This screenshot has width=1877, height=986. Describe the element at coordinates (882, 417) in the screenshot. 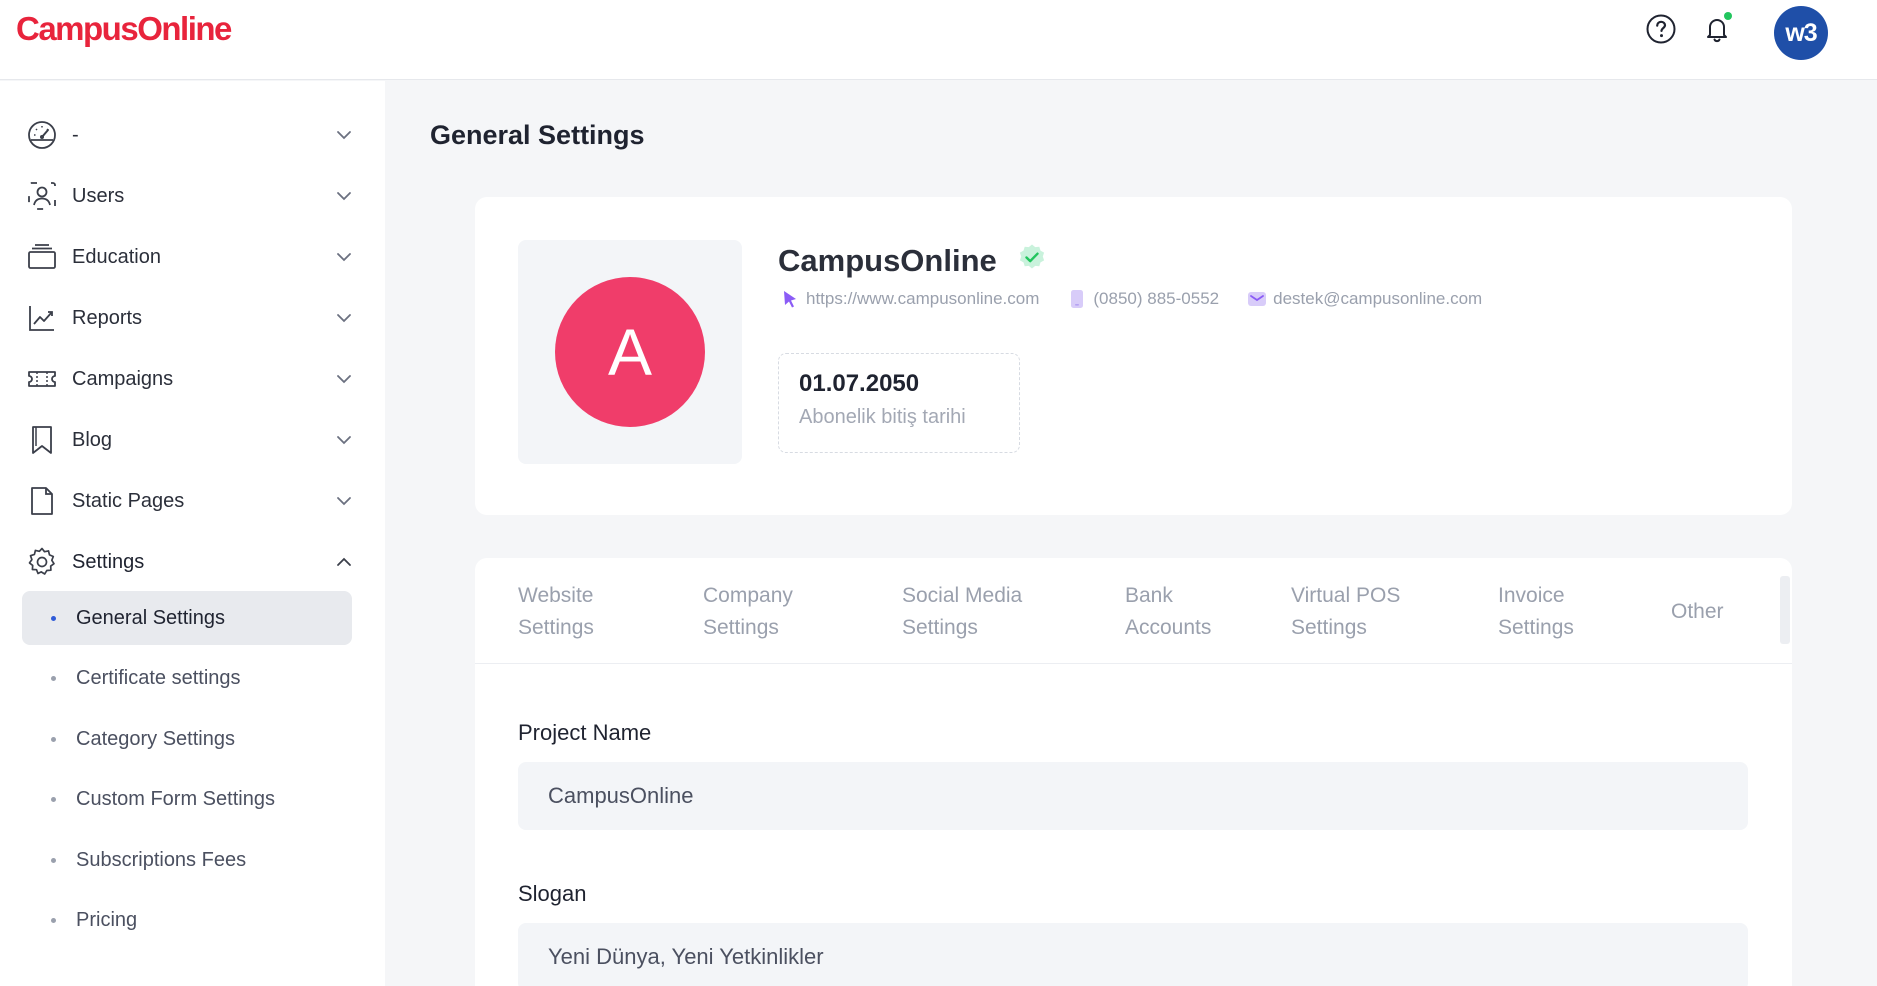

I see `subscription-end-label: Abonelik bitiş tarihi` at that location.